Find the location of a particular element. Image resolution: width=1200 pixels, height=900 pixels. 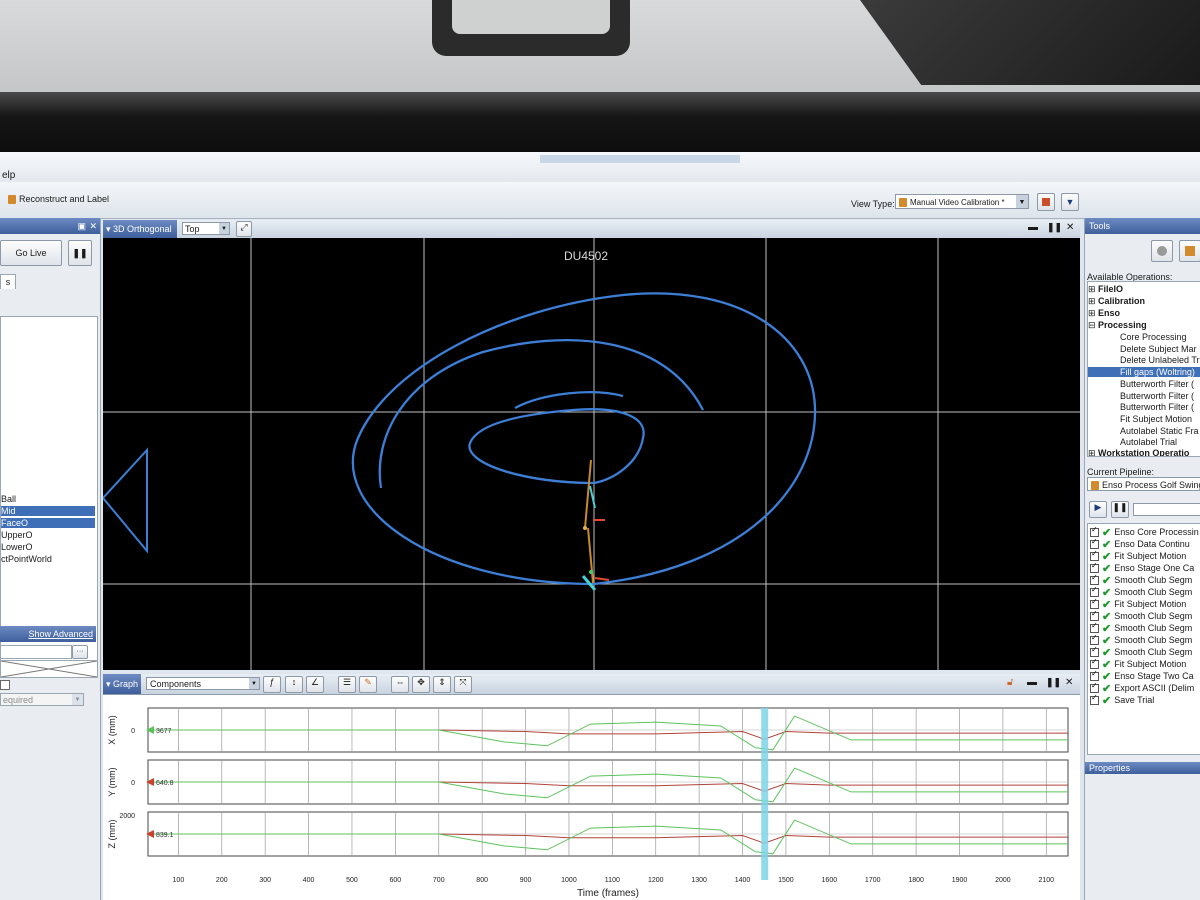

graph-zoom-x-button: ⇔ is located at coordinates (400, 684).